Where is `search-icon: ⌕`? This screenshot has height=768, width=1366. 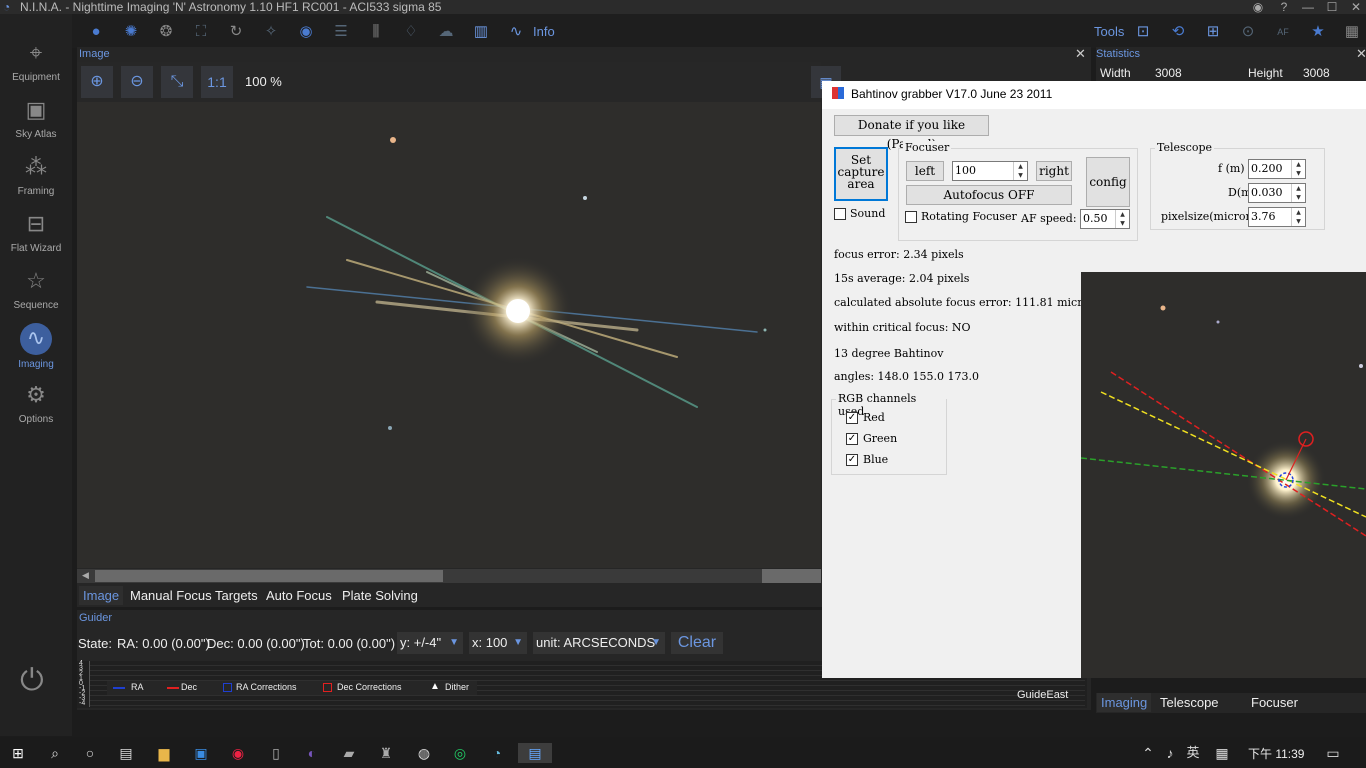
search-icon: ⌕ is located at coordinates (55, 753).